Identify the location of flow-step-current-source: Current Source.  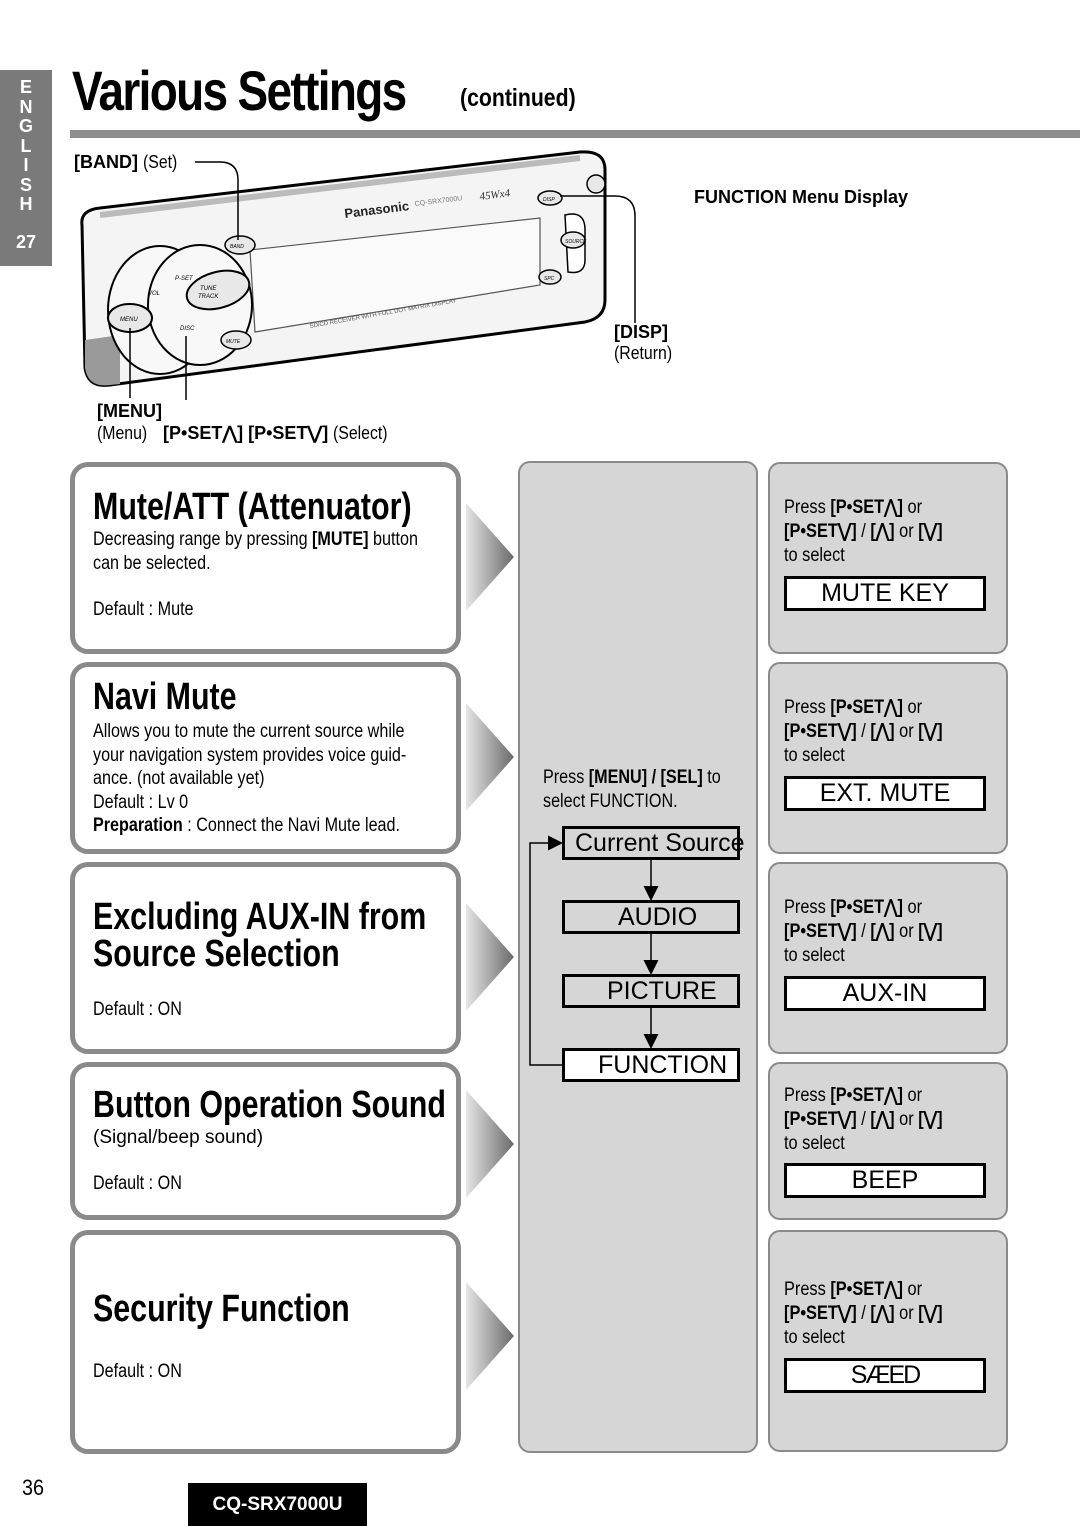
(653, 843).